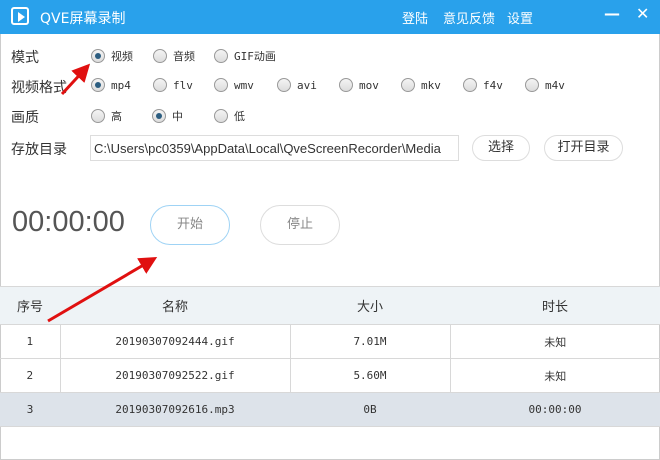 Image resolution: width=660 pixels, height=460 pixels. What do you see at coordinates (244, 85) in the screenshot?
I see `format-option-label: wmv` at bounding box center [244, 85].